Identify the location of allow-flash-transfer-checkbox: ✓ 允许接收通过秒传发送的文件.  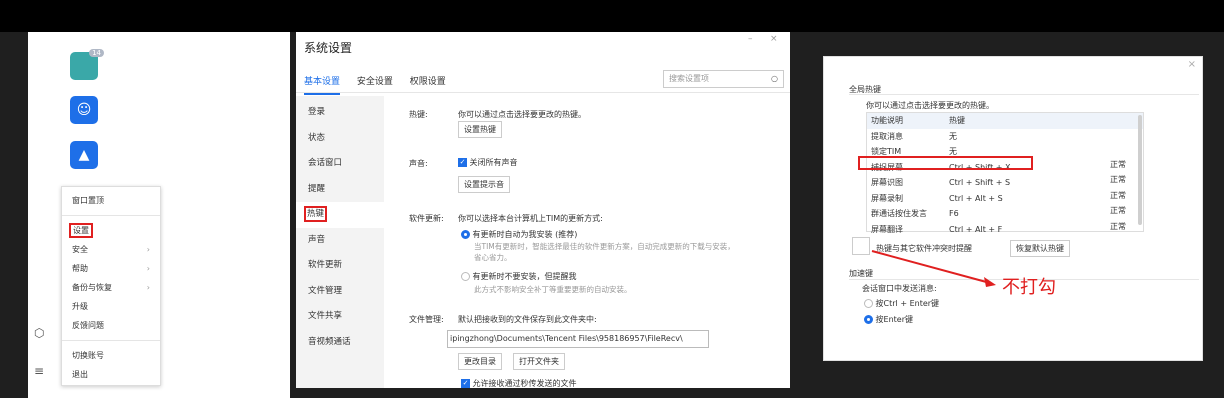
(519, 383).